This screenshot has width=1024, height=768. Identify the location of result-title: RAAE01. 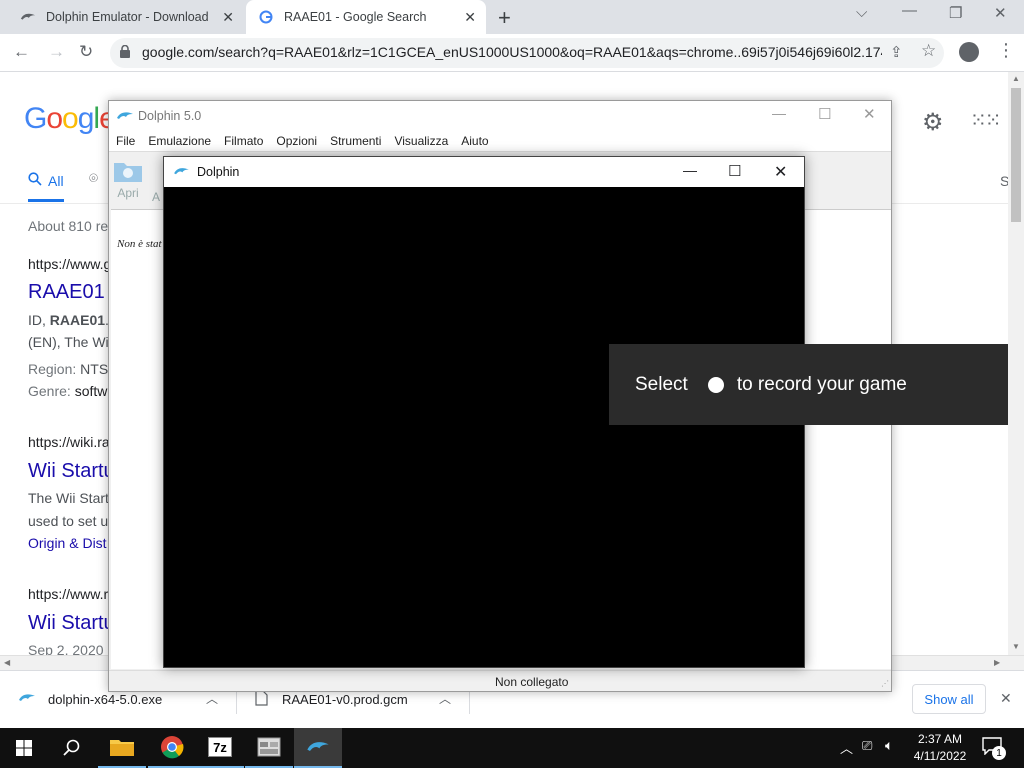
(66, 292).